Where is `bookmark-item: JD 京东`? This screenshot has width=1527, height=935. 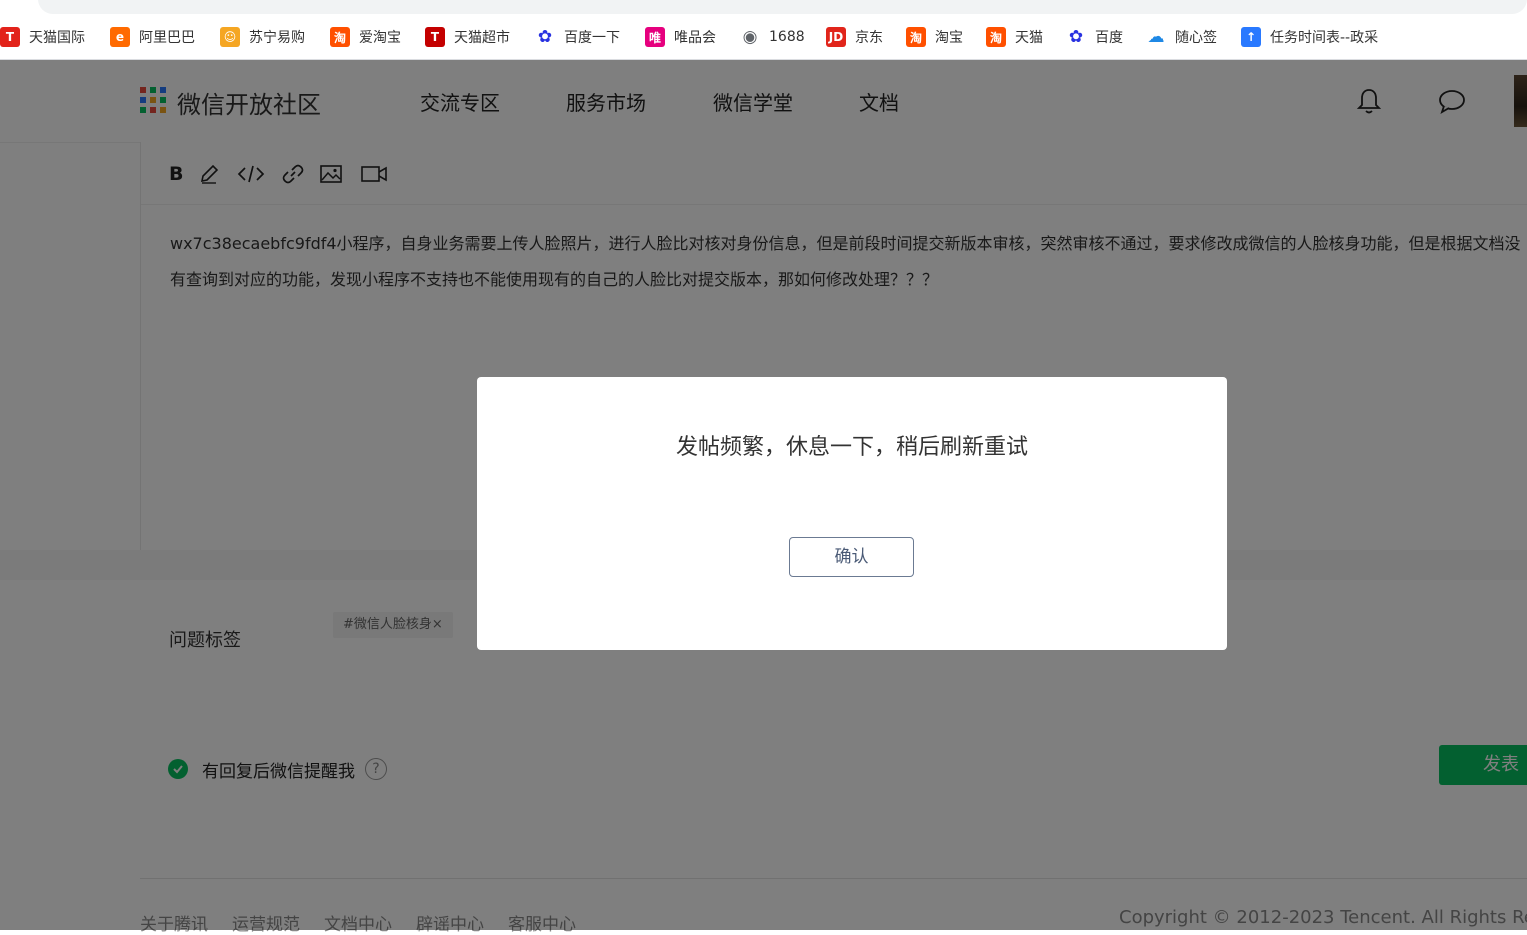 bookmark-item: JD 京东 is located at coordinates (859, 37).